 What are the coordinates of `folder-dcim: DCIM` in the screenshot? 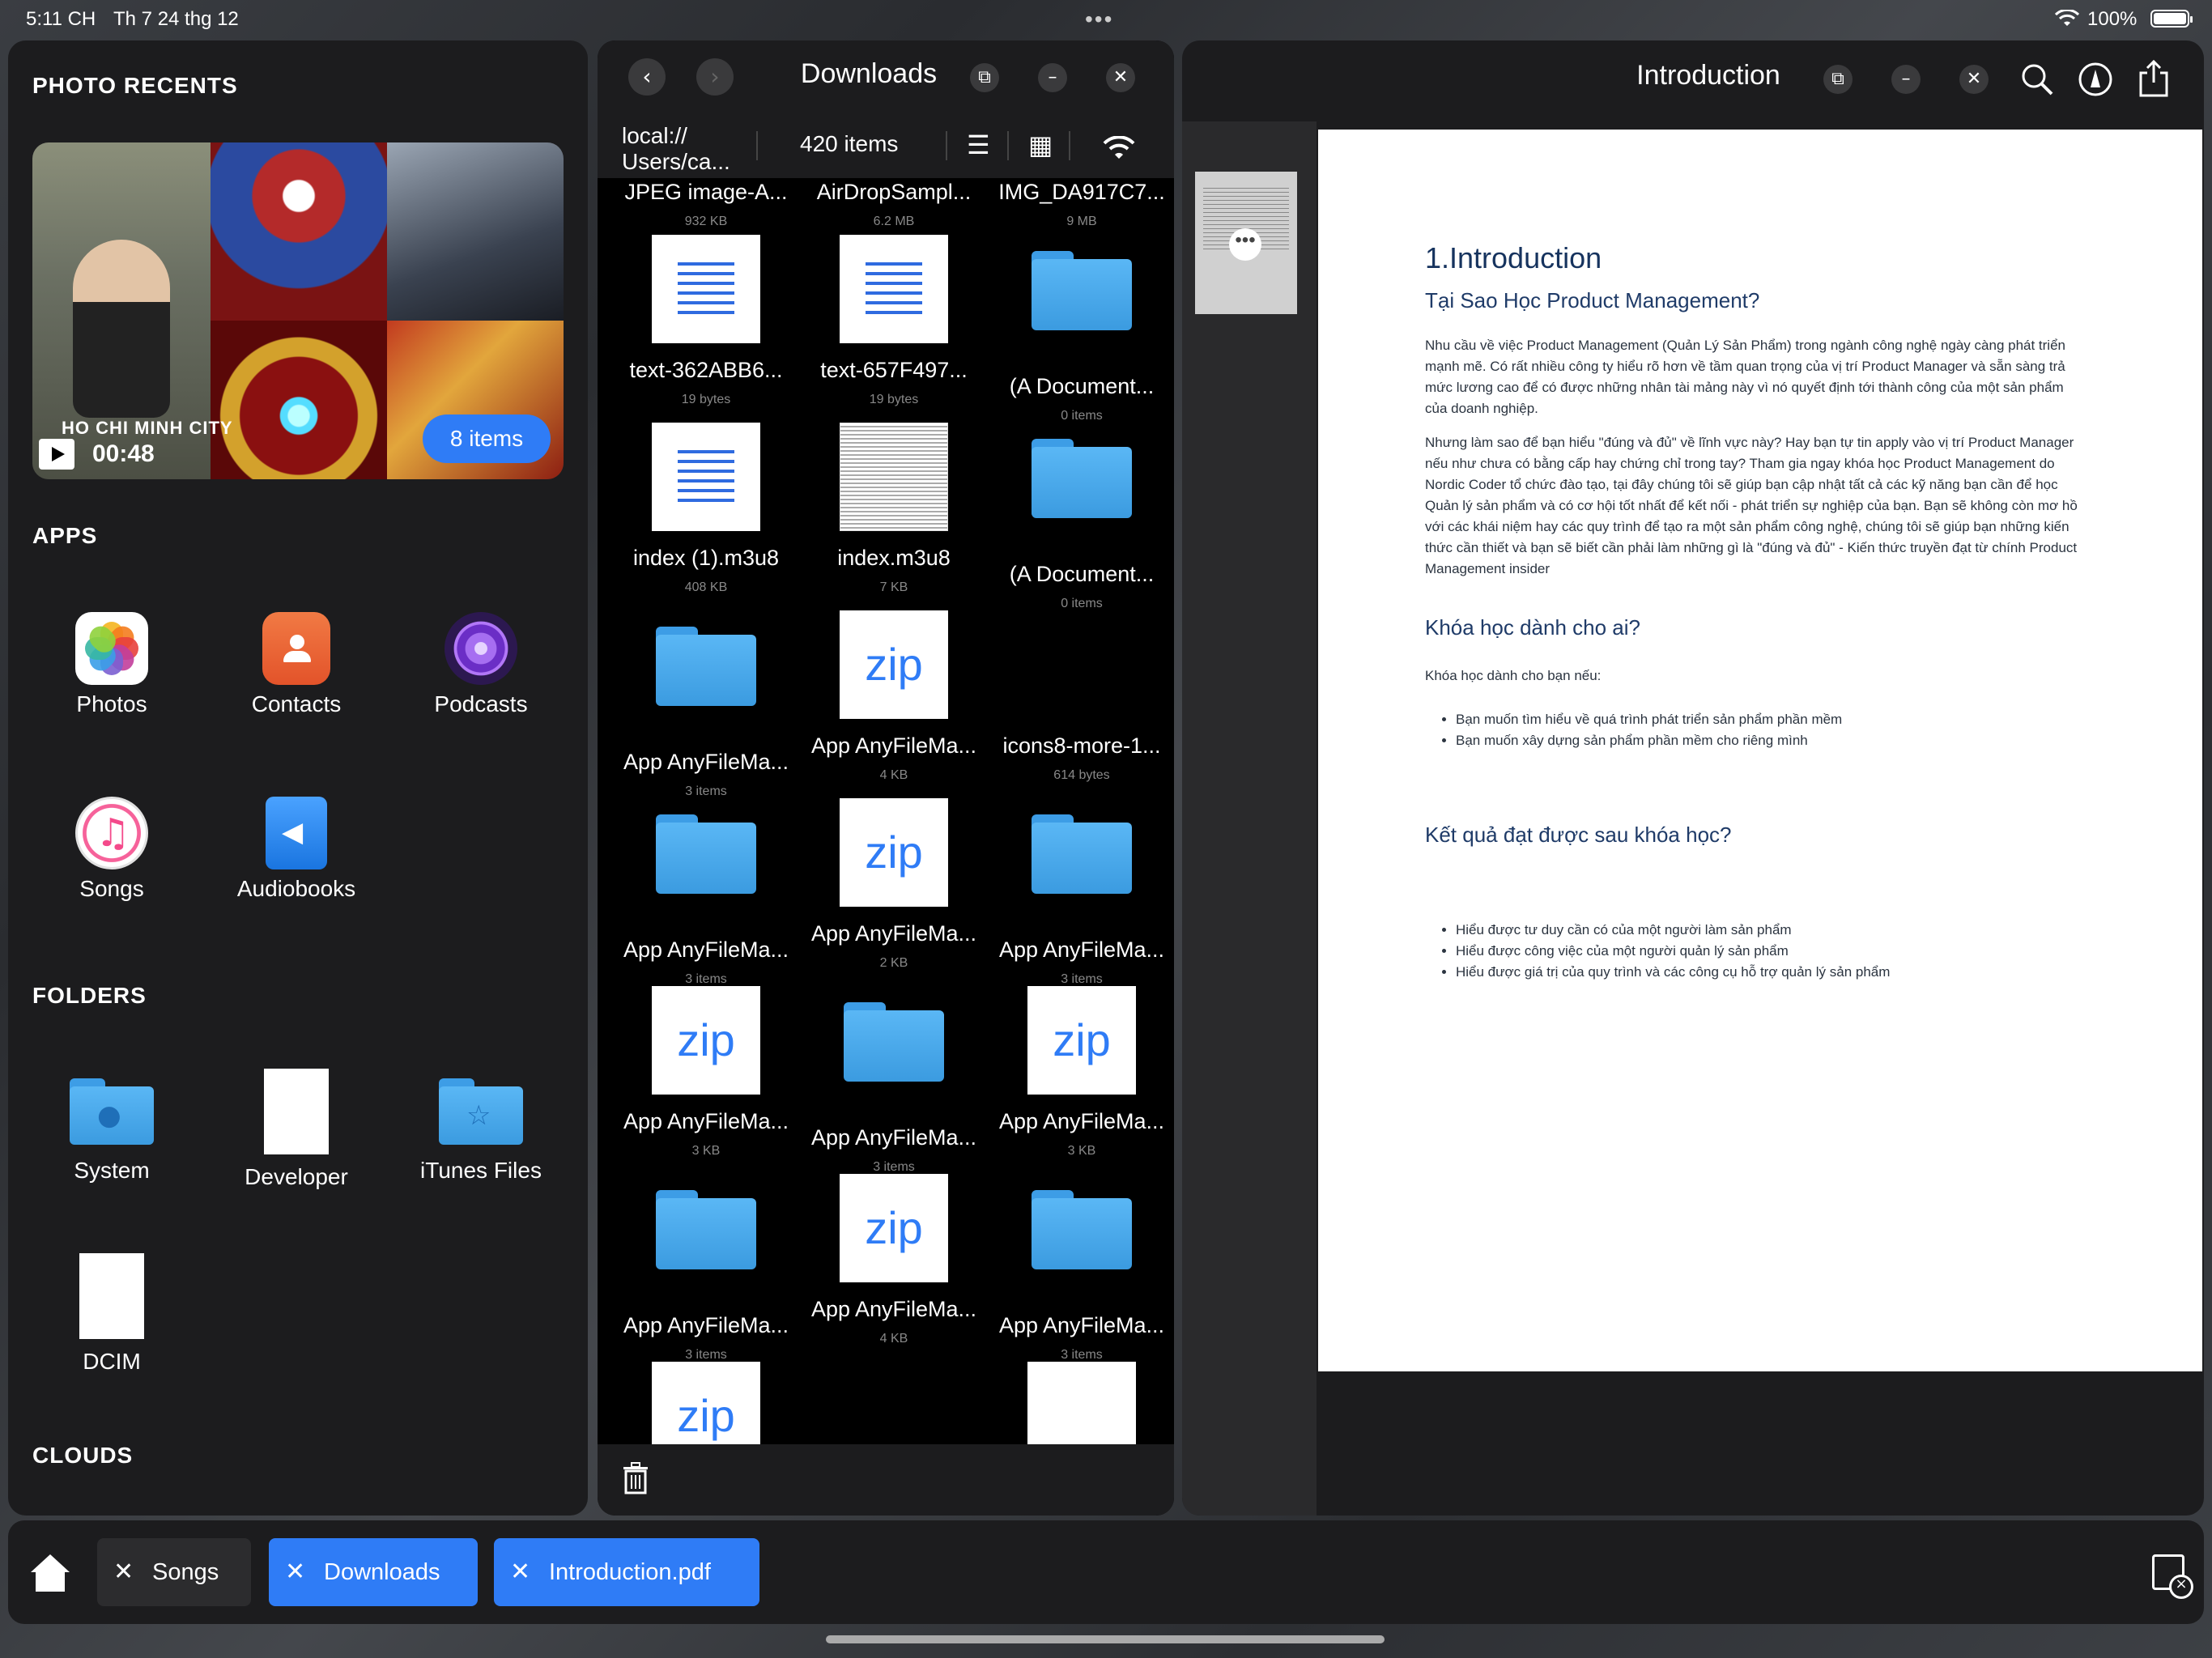 It's located at (112, 1314).